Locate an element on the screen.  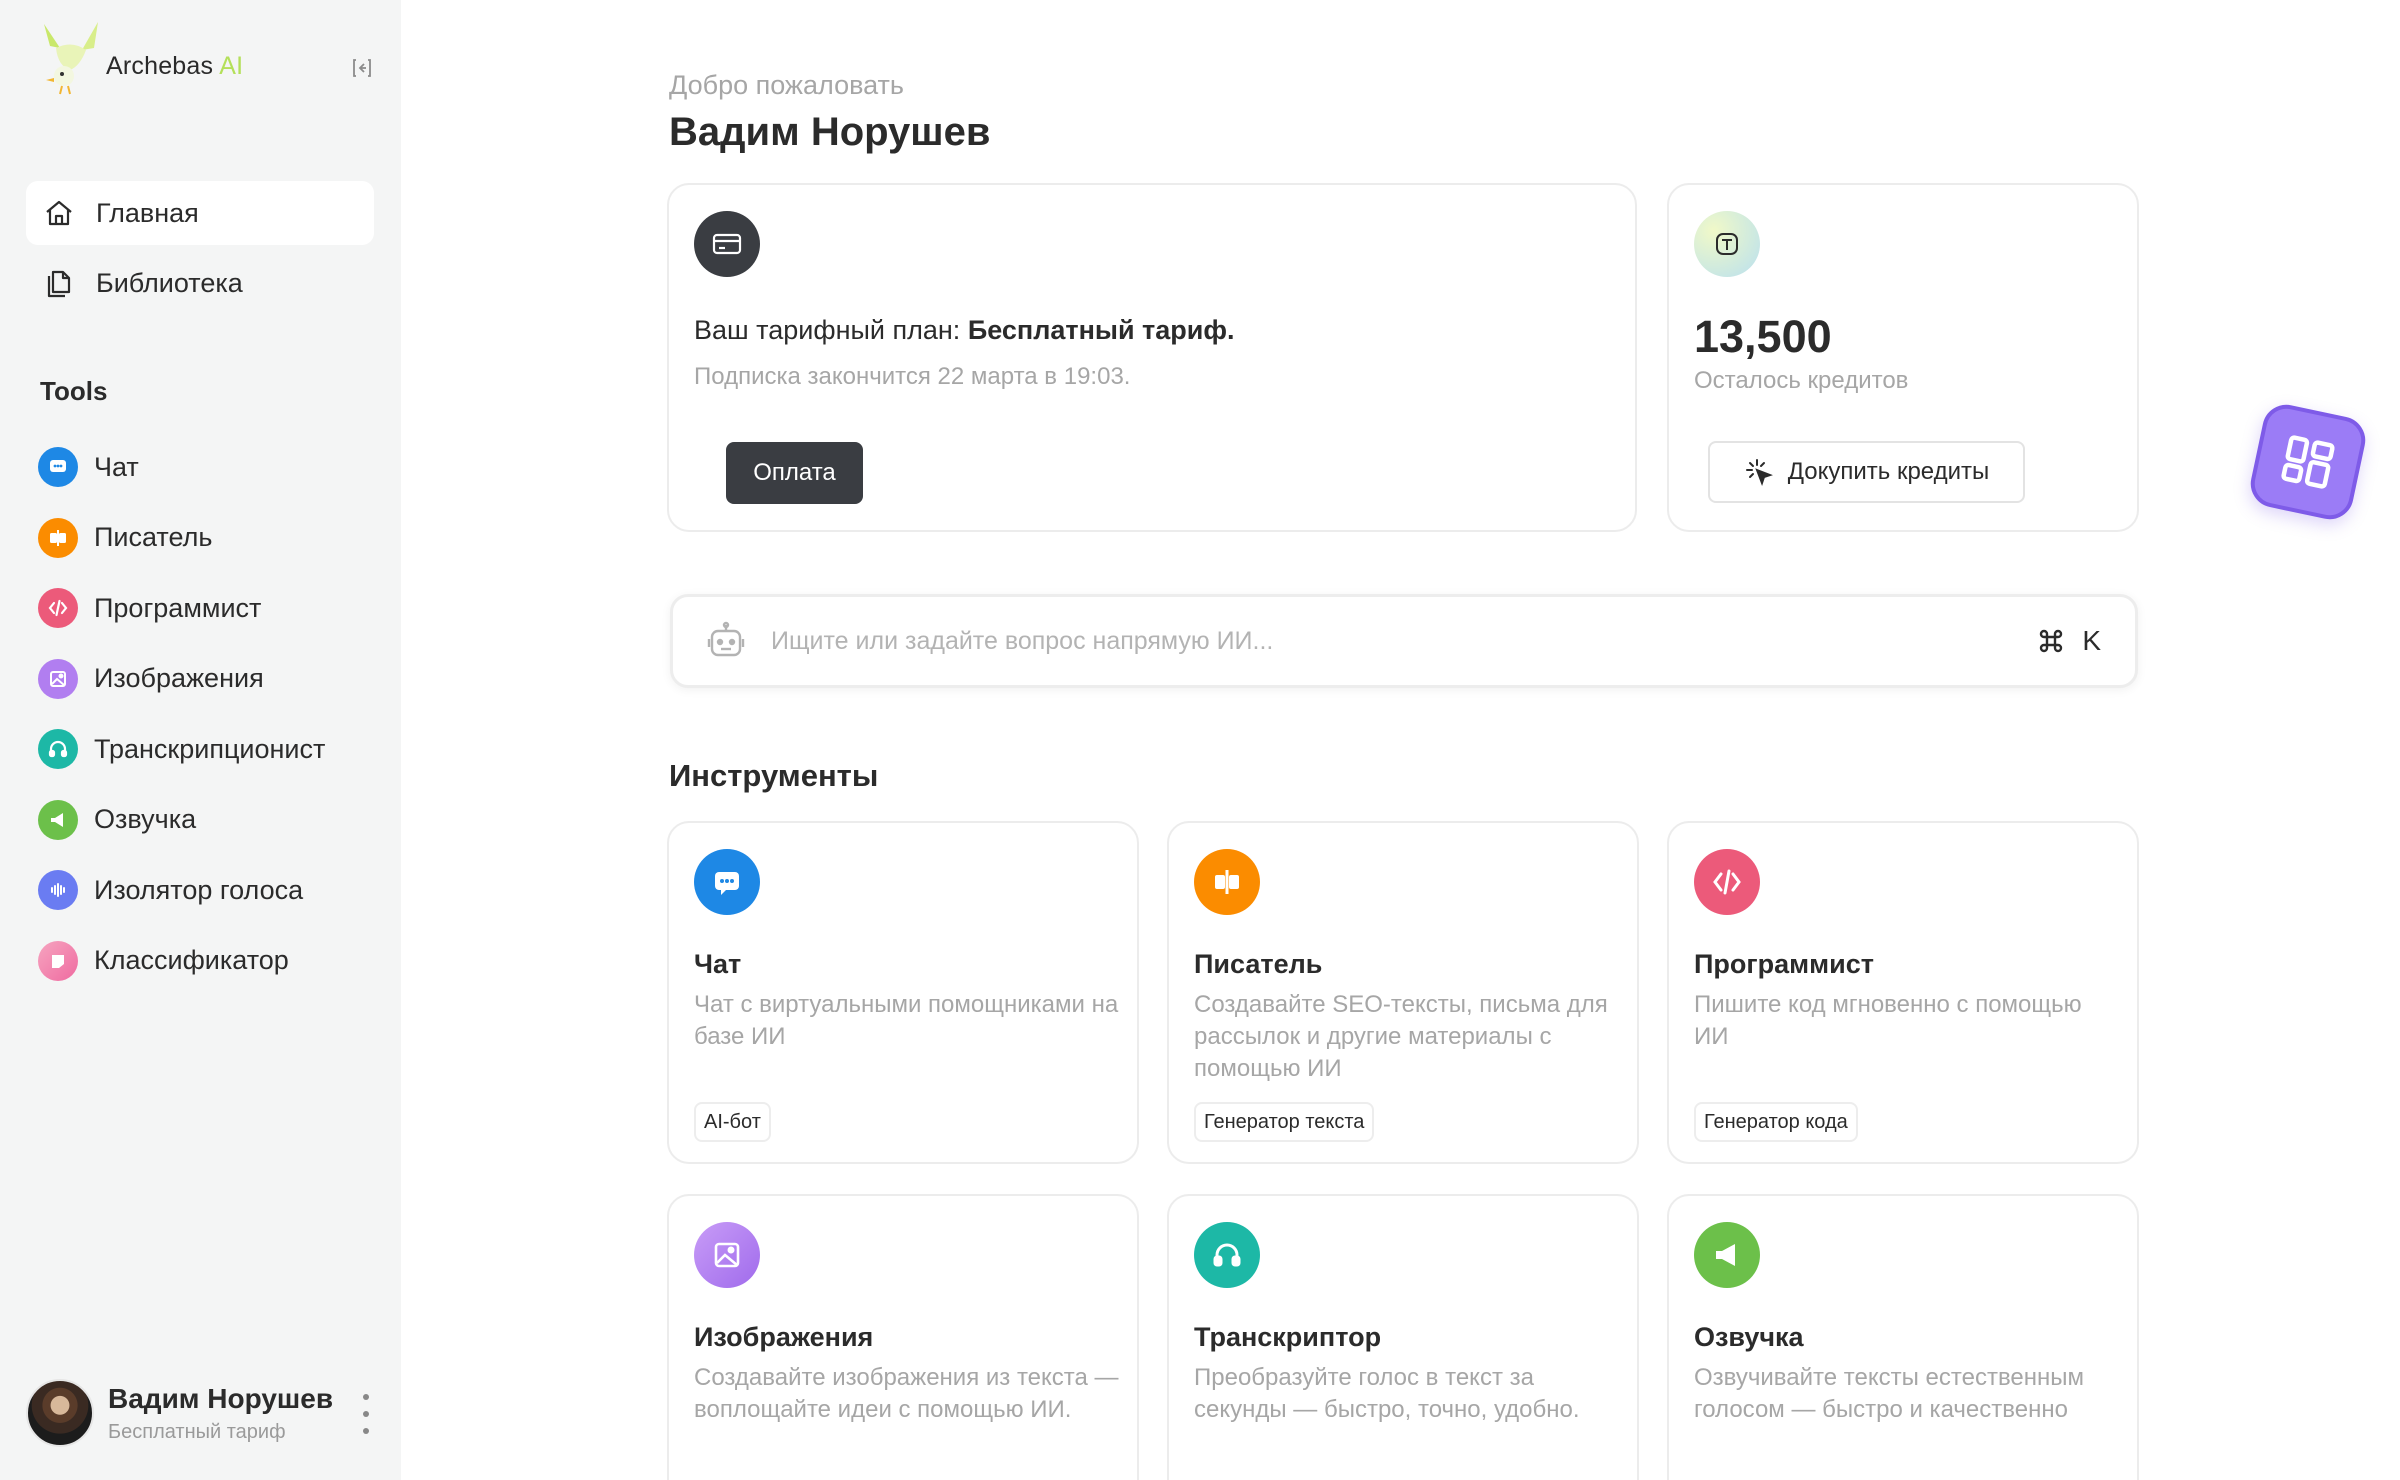
sidebar-item-writer: Писатель is located at coordinates (208, 538).